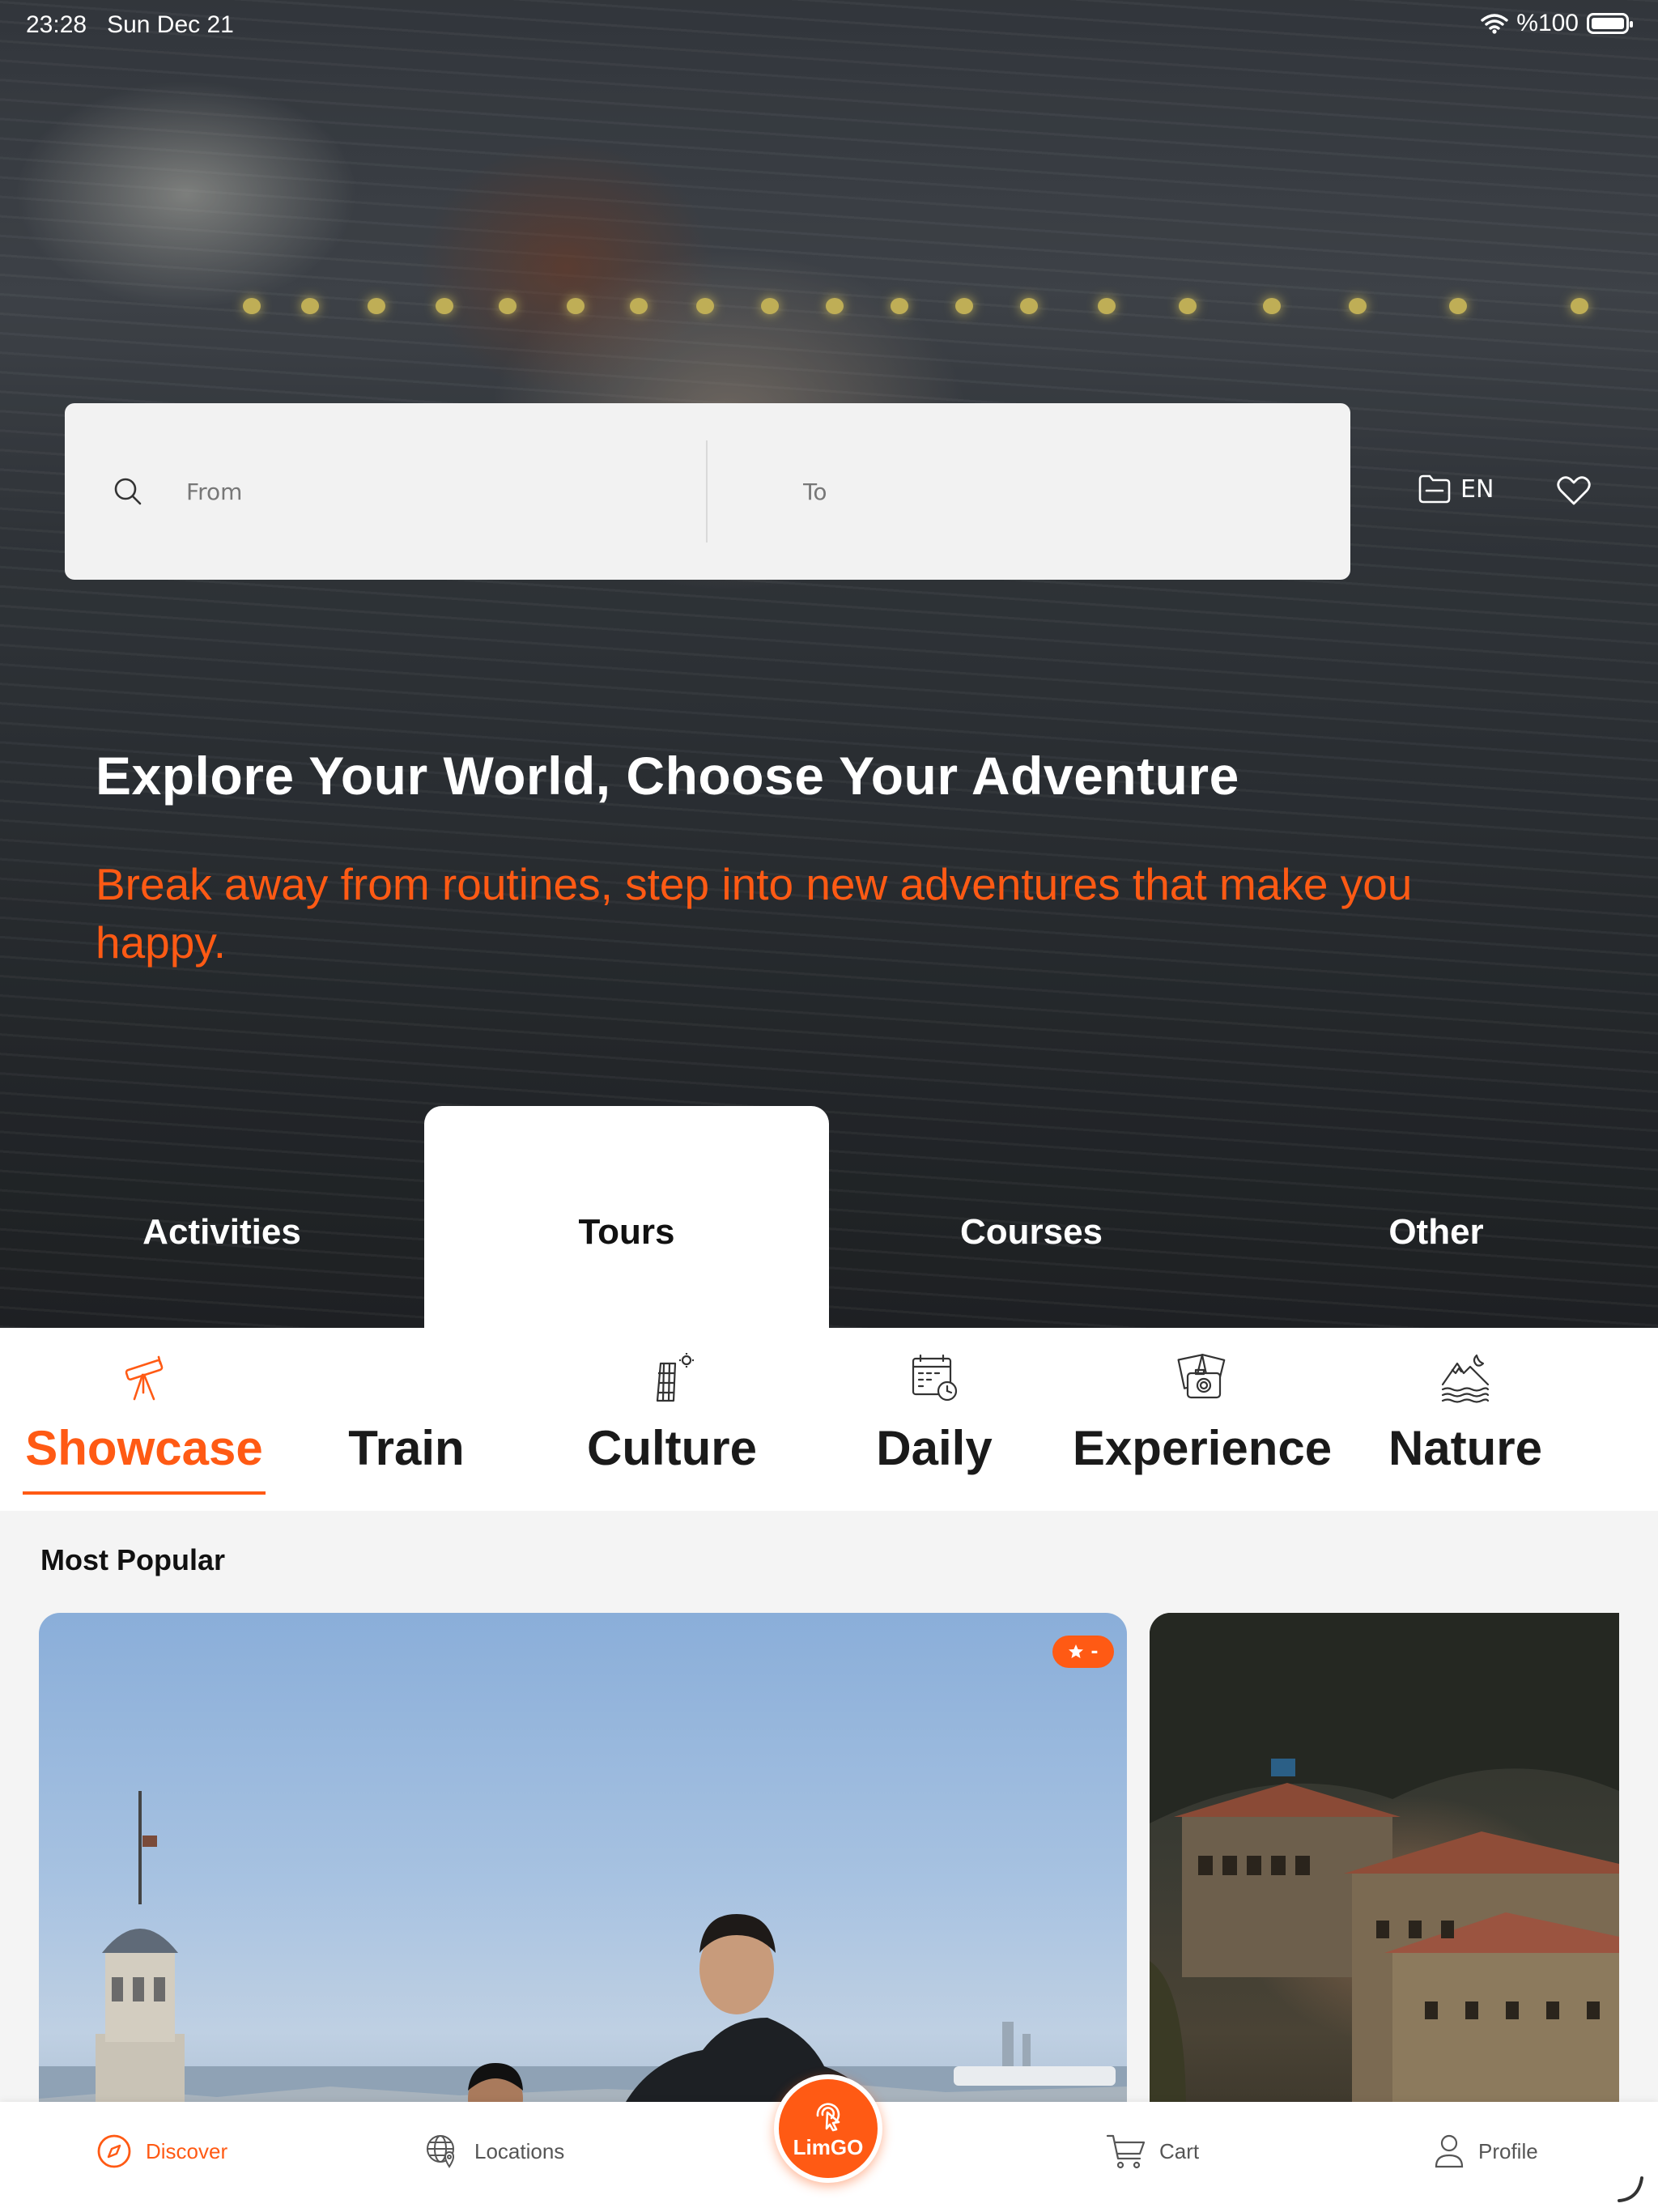 Image resolution: width=1658 pixels, height=2212 pixels. What do you see at coordinates (1494, 24) in the screenshot?
I see `wifi-icon` at bounding box center [1494, 24].